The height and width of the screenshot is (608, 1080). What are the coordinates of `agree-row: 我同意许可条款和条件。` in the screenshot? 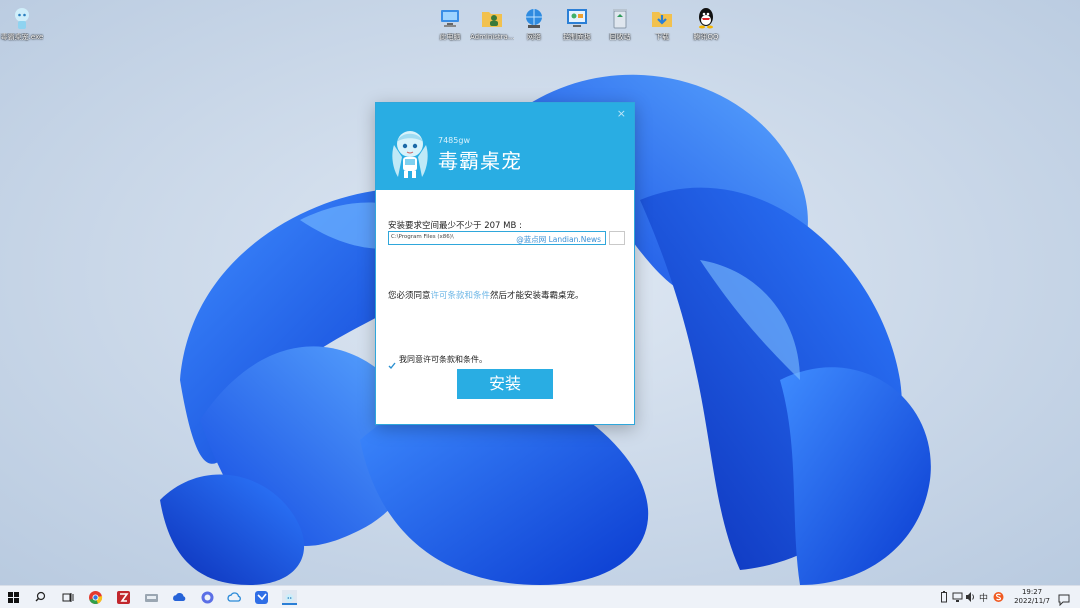 It's located at (437, 359).